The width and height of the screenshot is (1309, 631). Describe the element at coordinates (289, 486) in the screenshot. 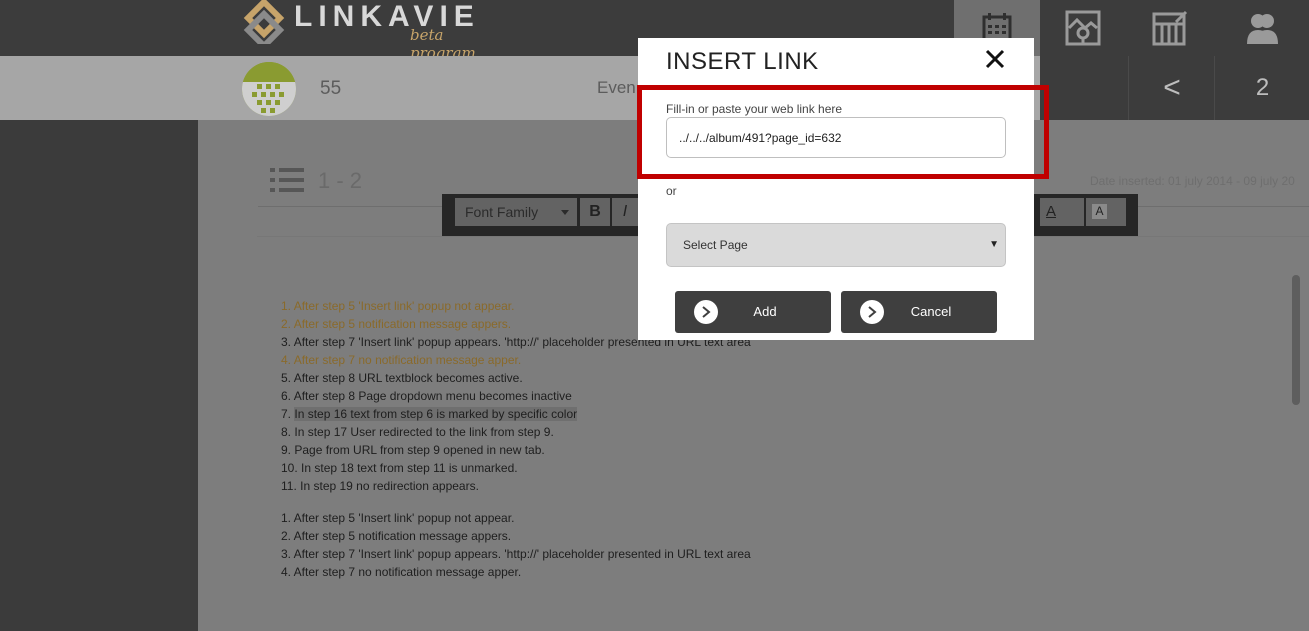

I see `line-number: 11.` at that location.